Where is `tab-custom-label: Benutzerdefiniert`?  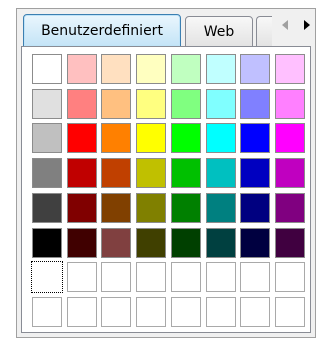 tab-custom-label: Benutzerdefiniert is located at coordinates (102, 30).